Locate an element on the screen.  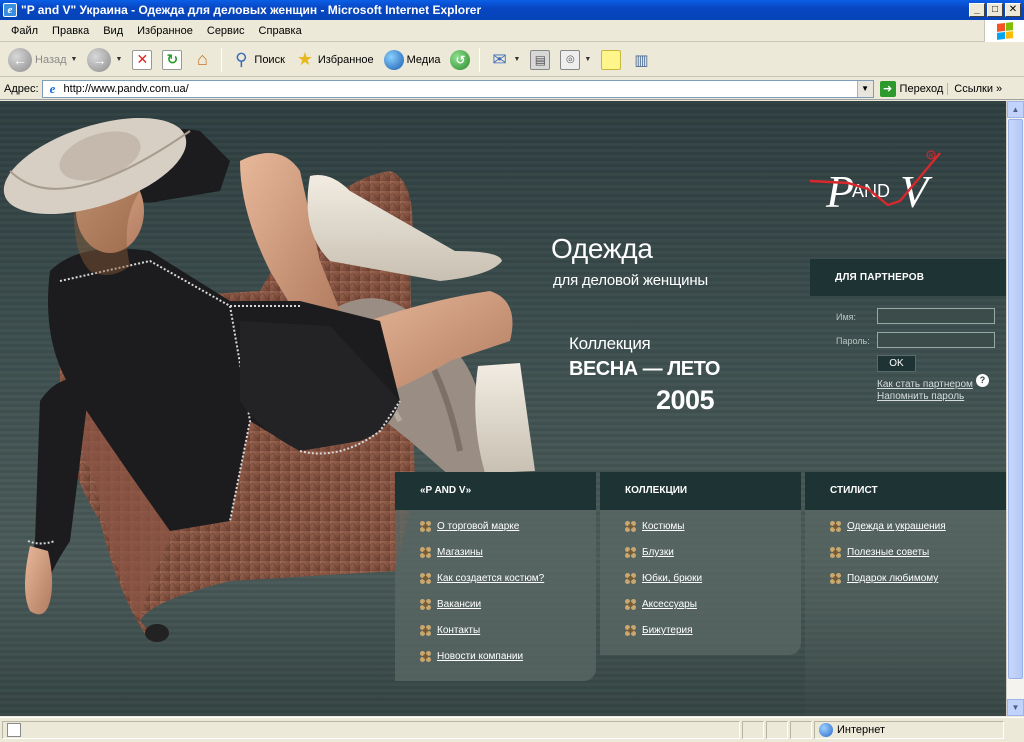
edit-dropdown-icon: ▼ is located at coordinates (587, 59).